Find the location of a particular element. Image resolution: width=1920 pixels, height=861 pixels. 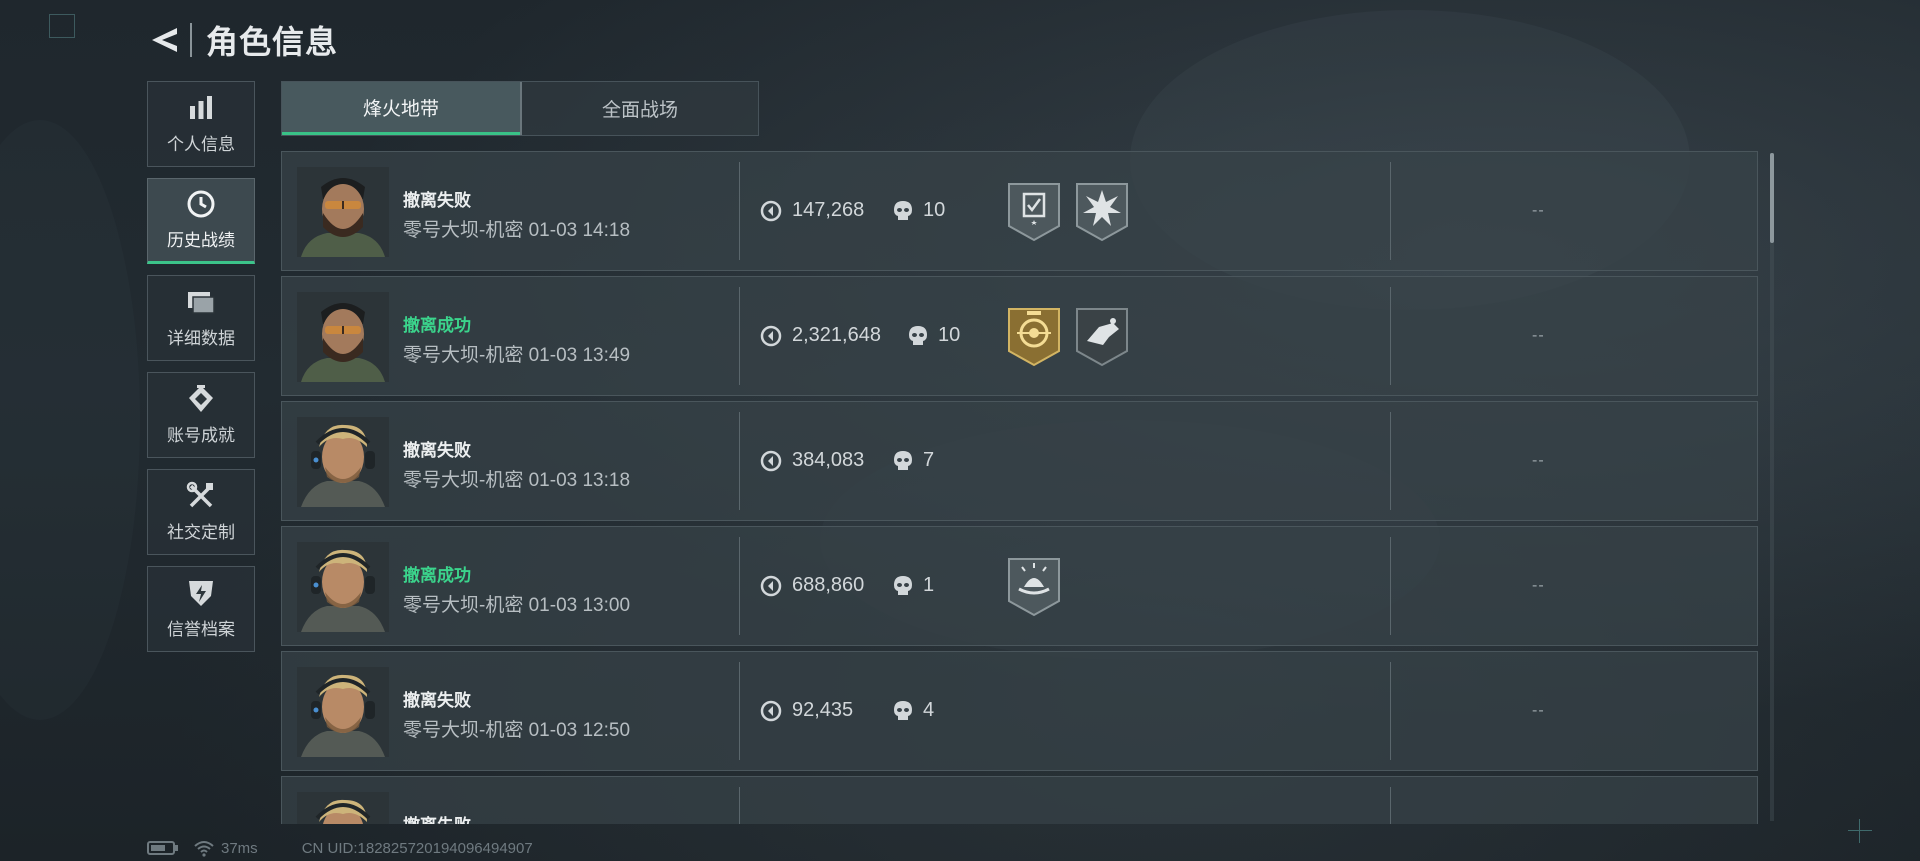

sidebar-item-label: 账号成就 is located at coordinates (201, 435).